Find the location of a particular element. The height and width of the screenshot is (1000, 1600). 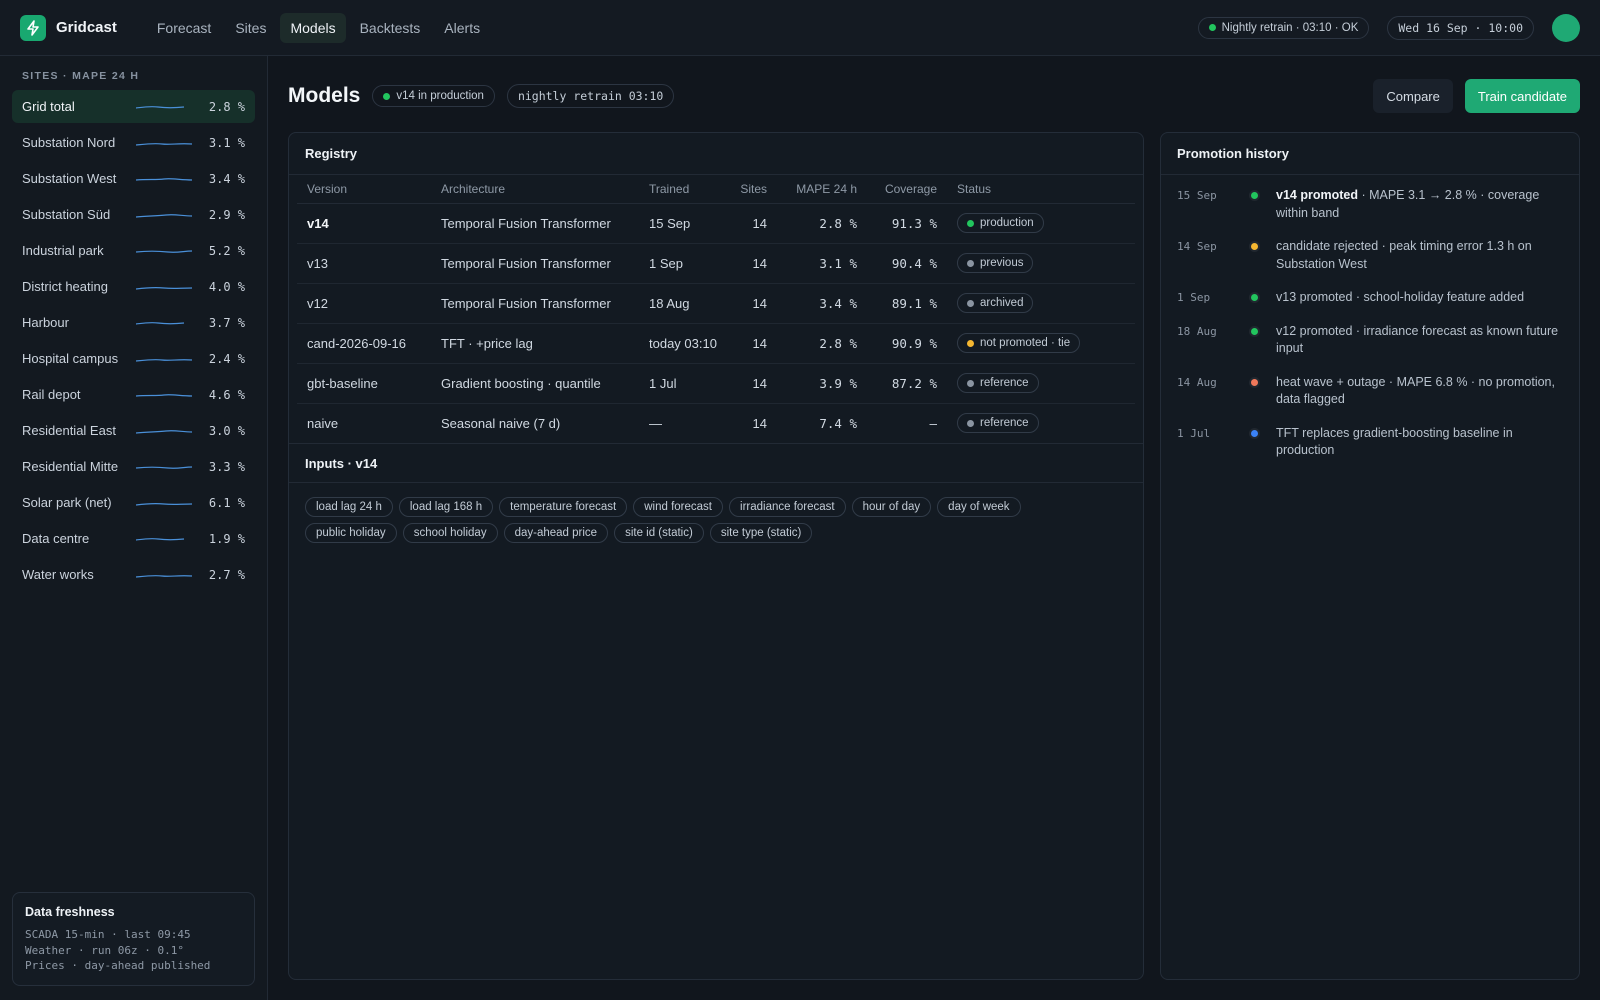

site-mape: 3.4 % is located at coordinates (226, 178).